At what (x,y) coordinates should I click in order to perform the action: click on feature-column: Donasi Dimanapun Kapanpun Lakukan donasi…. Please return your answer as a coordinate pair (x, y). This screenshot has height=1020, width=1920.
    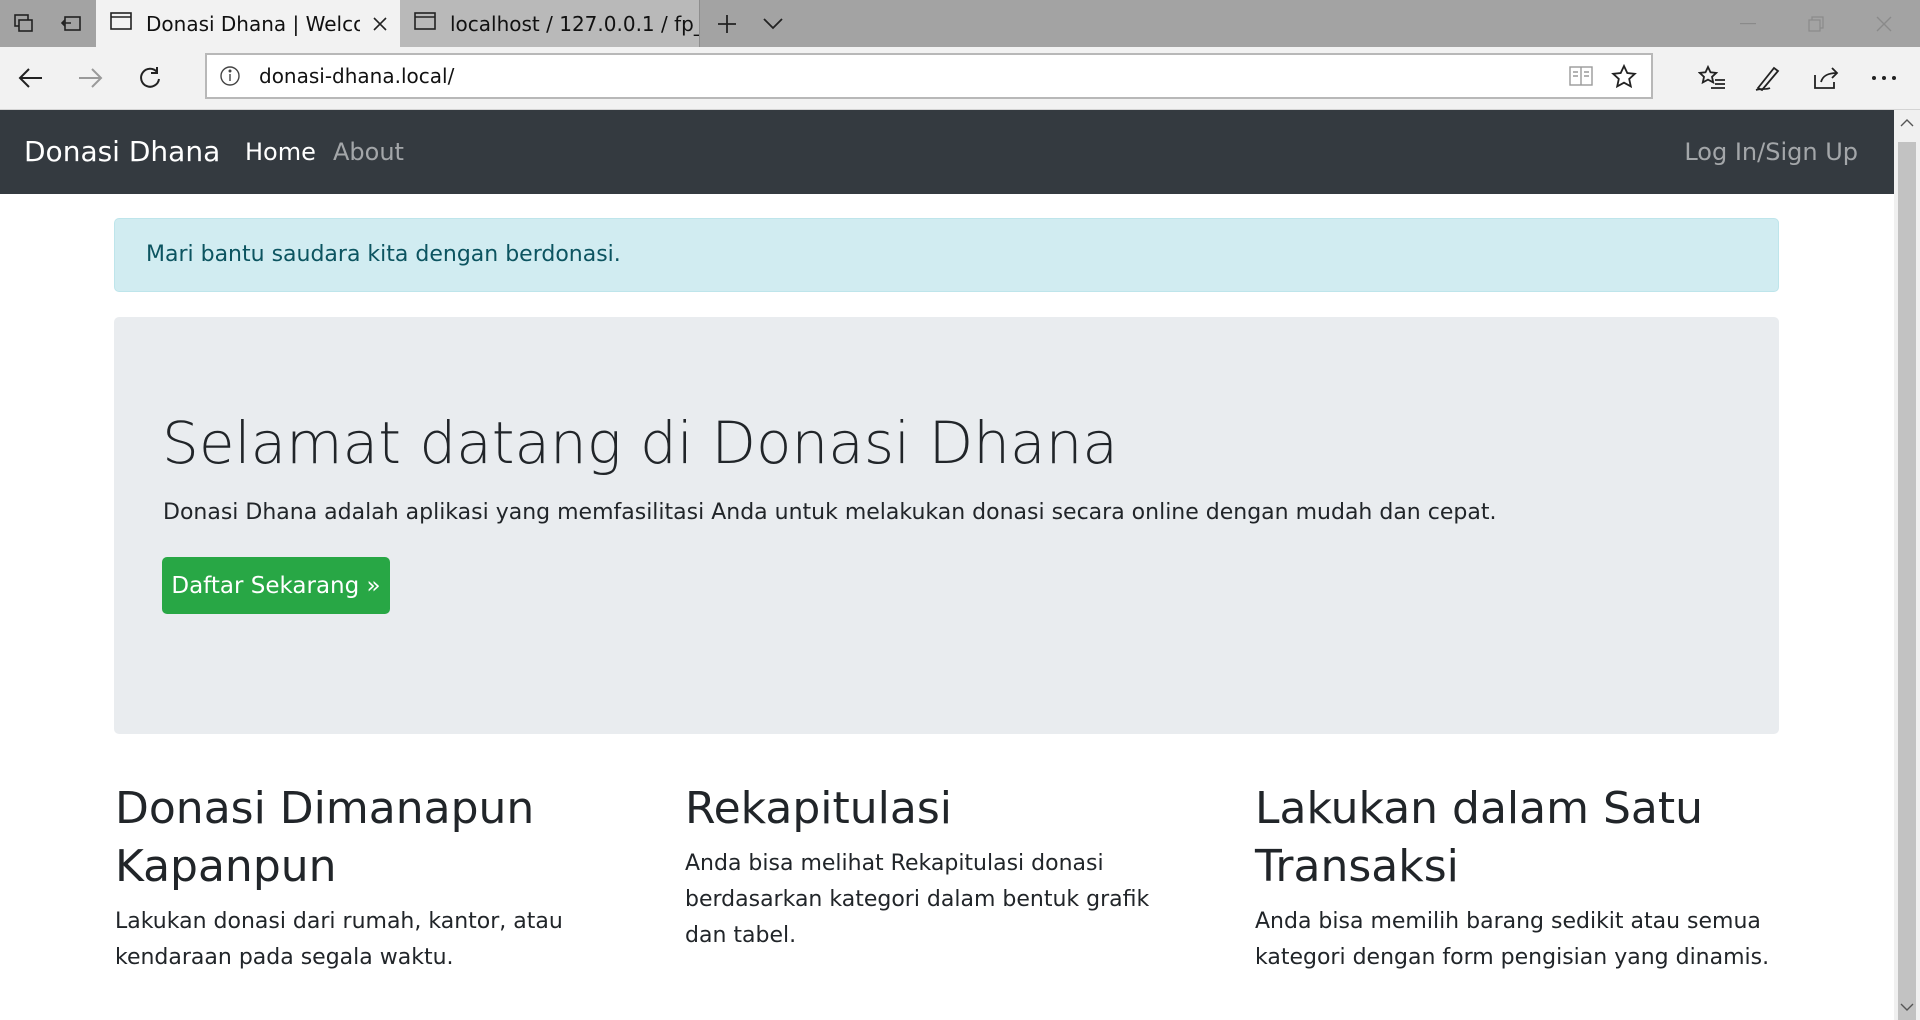
    Looking at the image, I should click on (375, 878).